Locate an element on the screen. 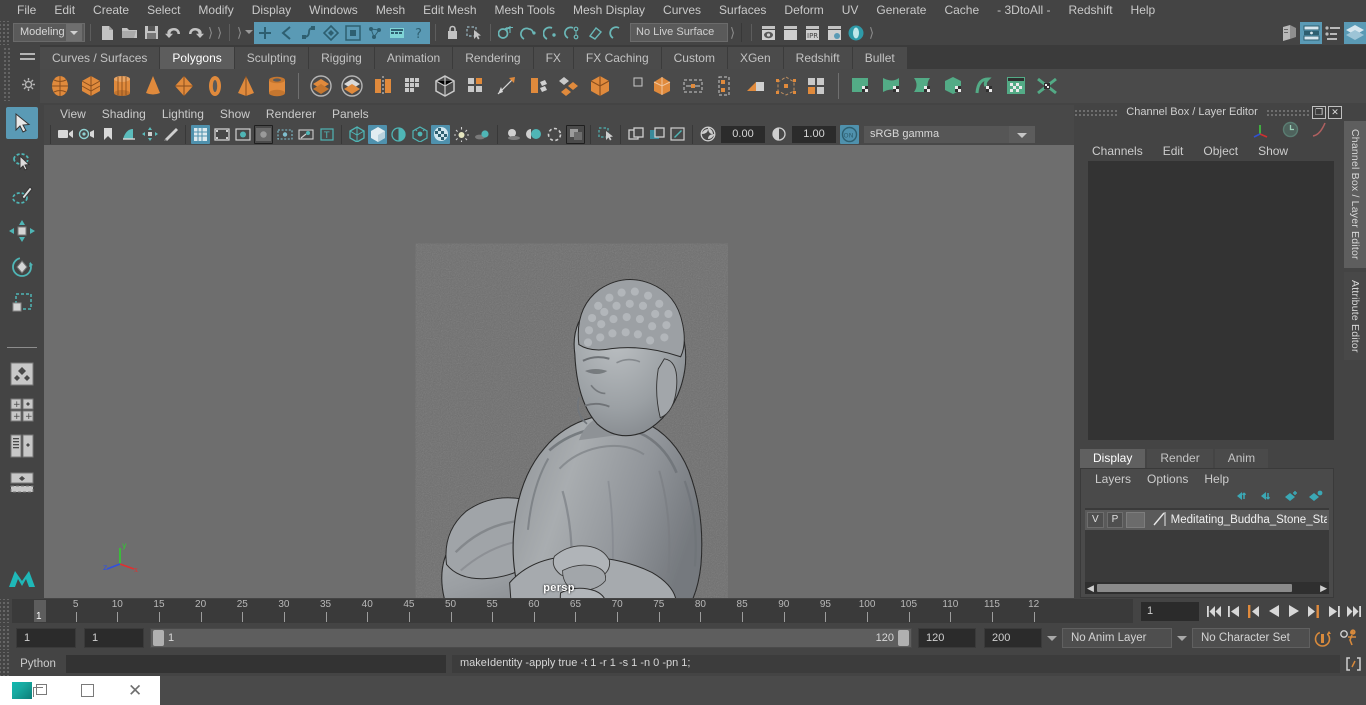 This screenshot has width=1366, height=705. move-layer-up-icon is located at coordinates (1243, 497).